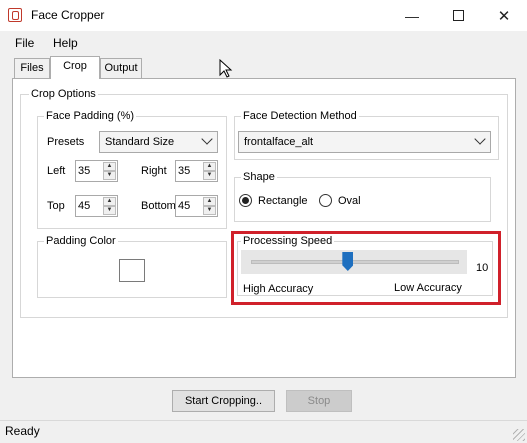 Image resolution: width=527 pixels, height=443 pixels. Describe the element at coordinates (245, 200) in the screenshot. I see `shape-rectangle-radio` at that location.